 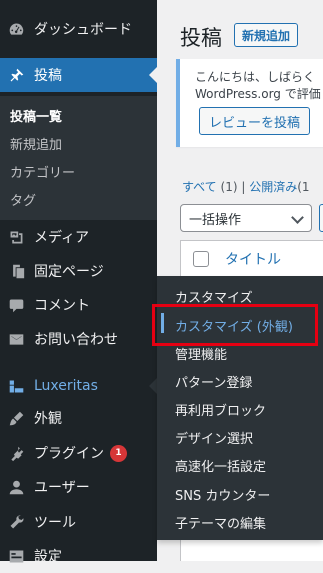 I want to click on flyout-item-design-select: デザイン選択, so click(x=214, y=437).